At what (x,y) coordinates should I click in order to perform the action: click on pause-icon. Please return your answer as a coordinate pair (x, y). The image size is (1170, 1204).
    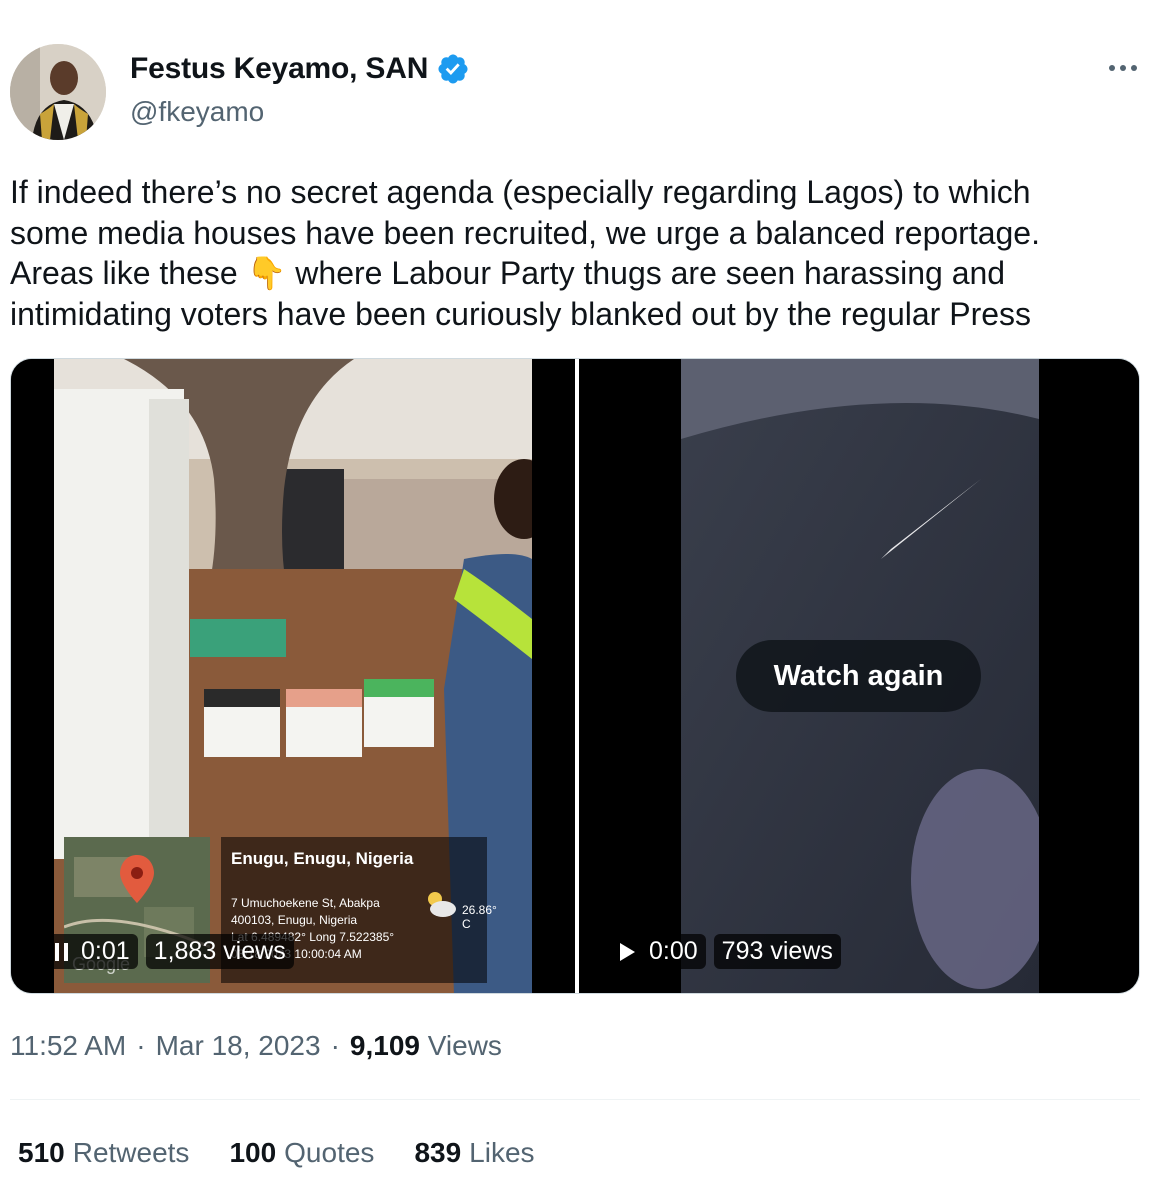
    Looking at the image, I should click on (62, 952).